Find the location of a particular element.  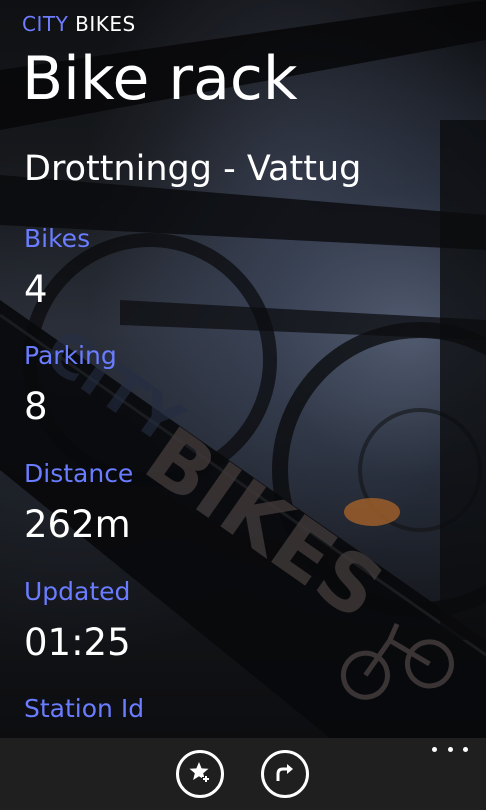

turn-arrow-icon is located at coordinates (285, 774).